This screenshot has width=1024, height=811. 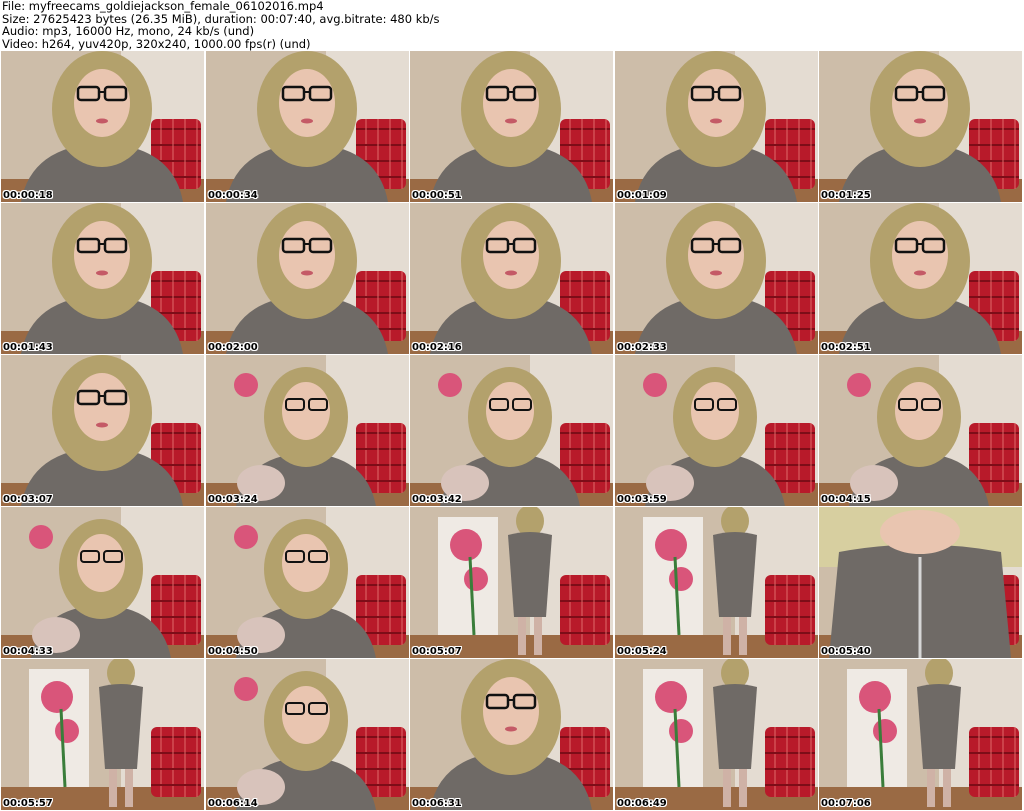 I want to click on video-frame-thumbnail: 00:02:51, so click(x=920, y=278).